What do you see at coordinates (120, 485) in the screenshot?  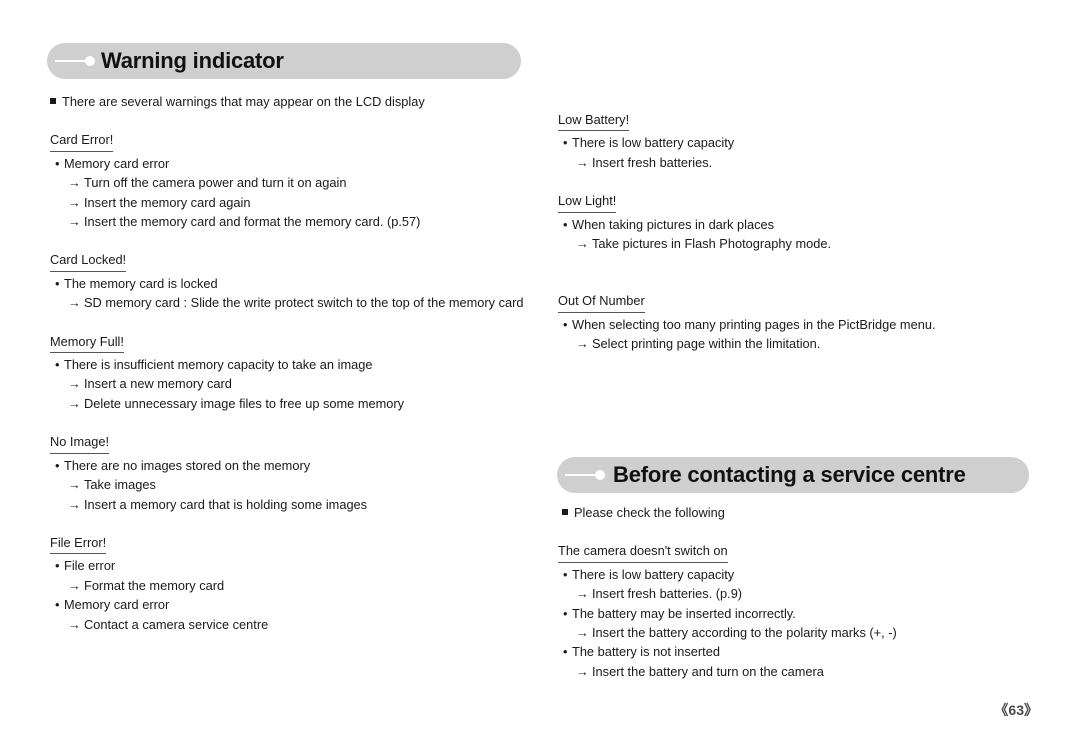 I see `line-text: Take images` at bounding box center [120, 485].